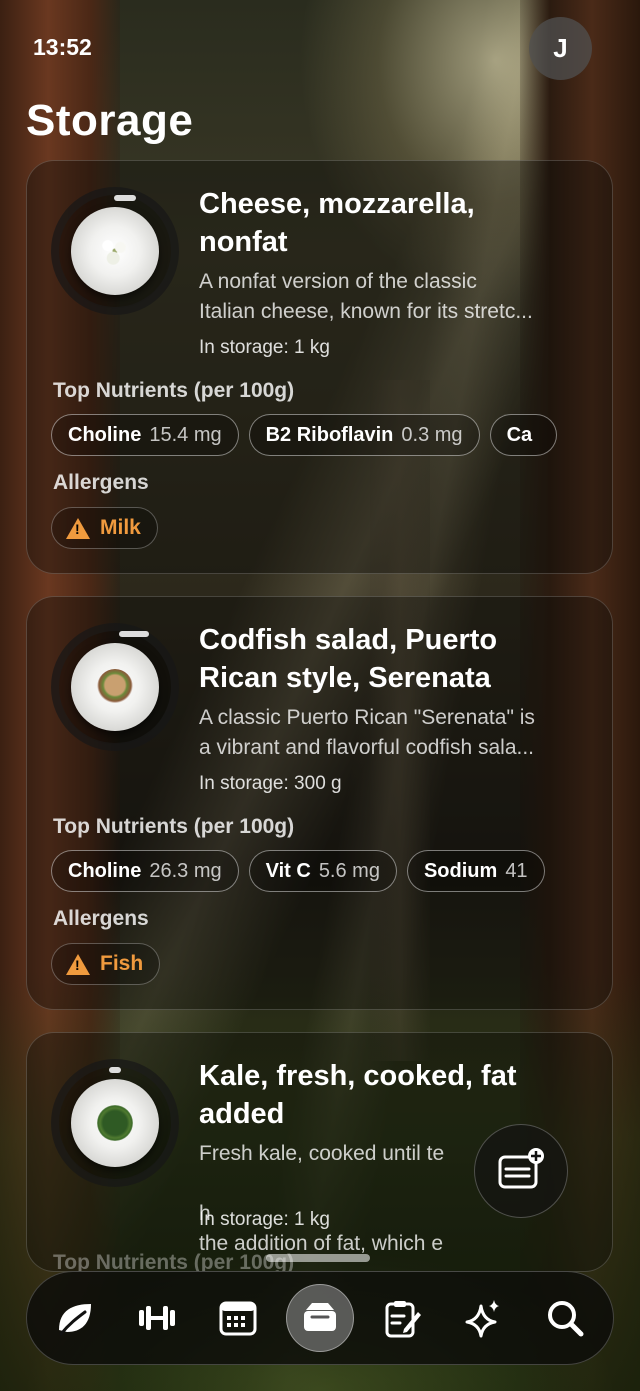 Image resolution: width=640 pixels, height=1391 pixels. I want to click on dumbbell-icon, so click(156, 1318).